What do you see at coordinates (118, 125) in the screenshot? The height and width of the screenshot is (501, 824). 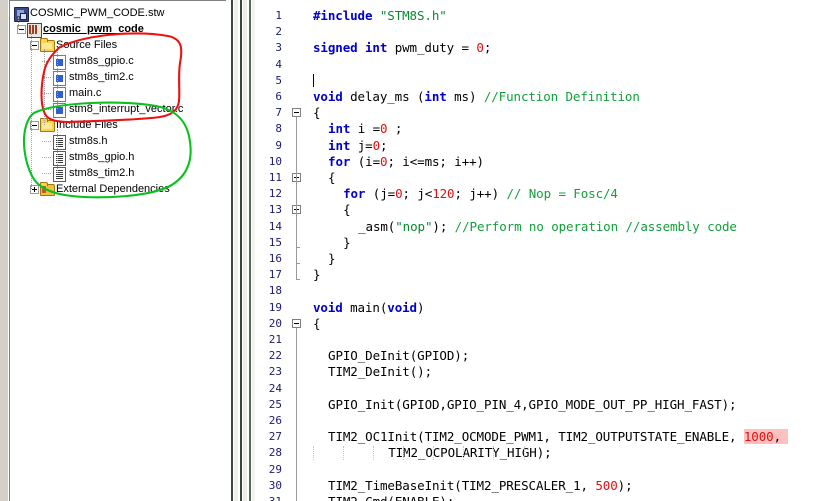 I see `tree-item-include-files: Include Files` at bounding box center [118, 125].